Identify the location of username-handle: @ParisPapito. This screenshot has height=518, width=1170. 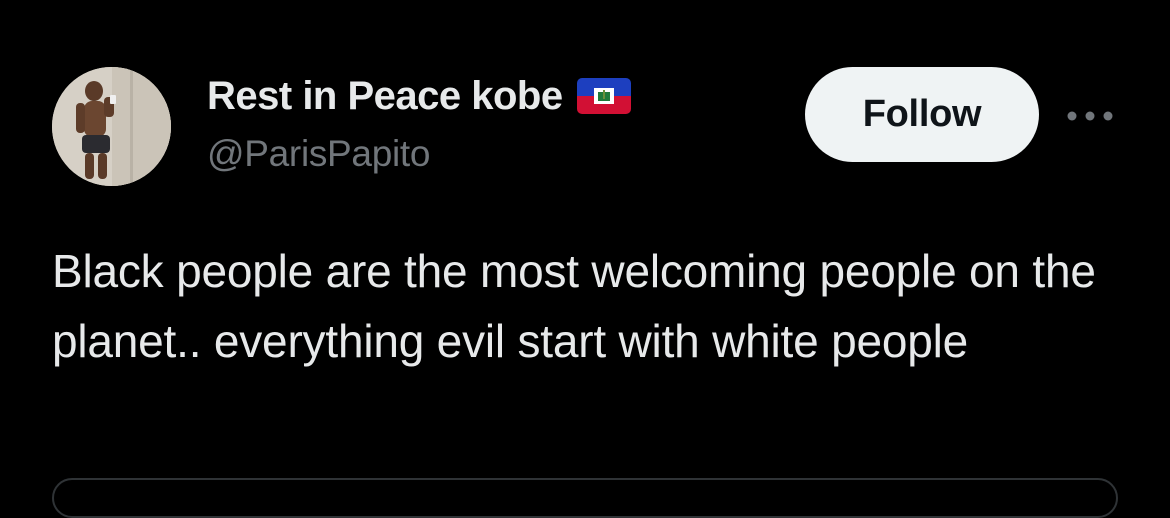
(318, 154).